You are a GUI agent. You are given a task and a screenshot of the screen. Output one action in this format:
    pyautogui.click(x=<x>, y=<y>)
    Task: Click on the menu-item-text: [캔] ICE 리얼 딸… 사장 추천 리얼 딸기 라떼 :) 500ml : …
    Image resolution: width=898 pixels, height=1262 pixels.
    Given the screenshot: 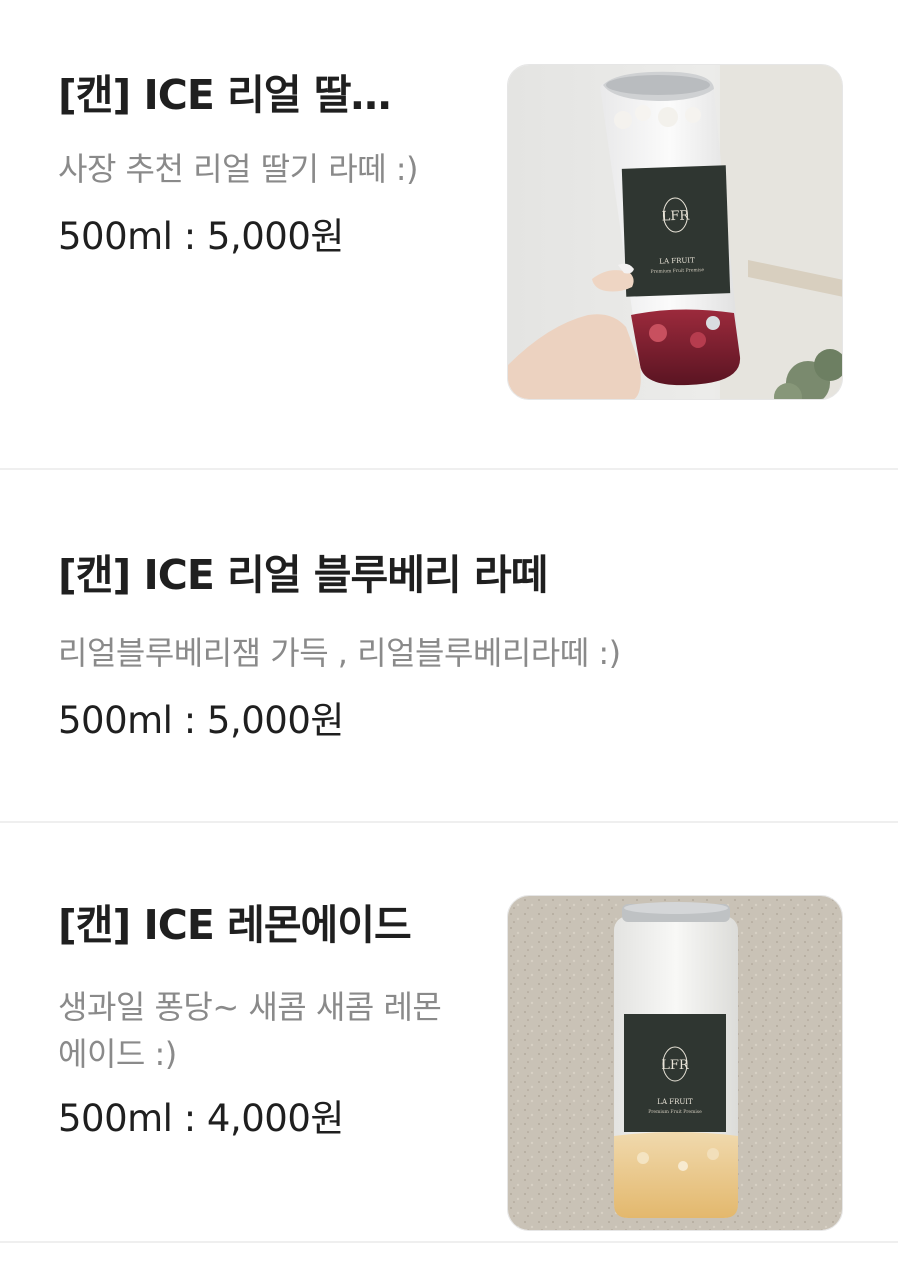 What is the action you would take?
    pyautogui.click(x=253, y=165)
    